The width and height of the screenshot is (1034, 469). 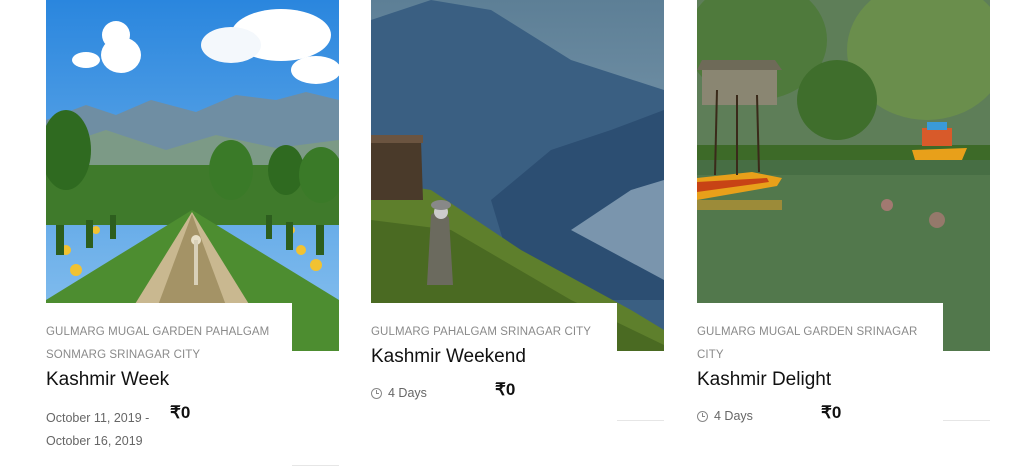 What do you see at coordinates (481, 332) in the screenshot?
I see `location-tags: GULMARG PAHALGAM SRINAGAR CITY` at bounding box center [481, 332].